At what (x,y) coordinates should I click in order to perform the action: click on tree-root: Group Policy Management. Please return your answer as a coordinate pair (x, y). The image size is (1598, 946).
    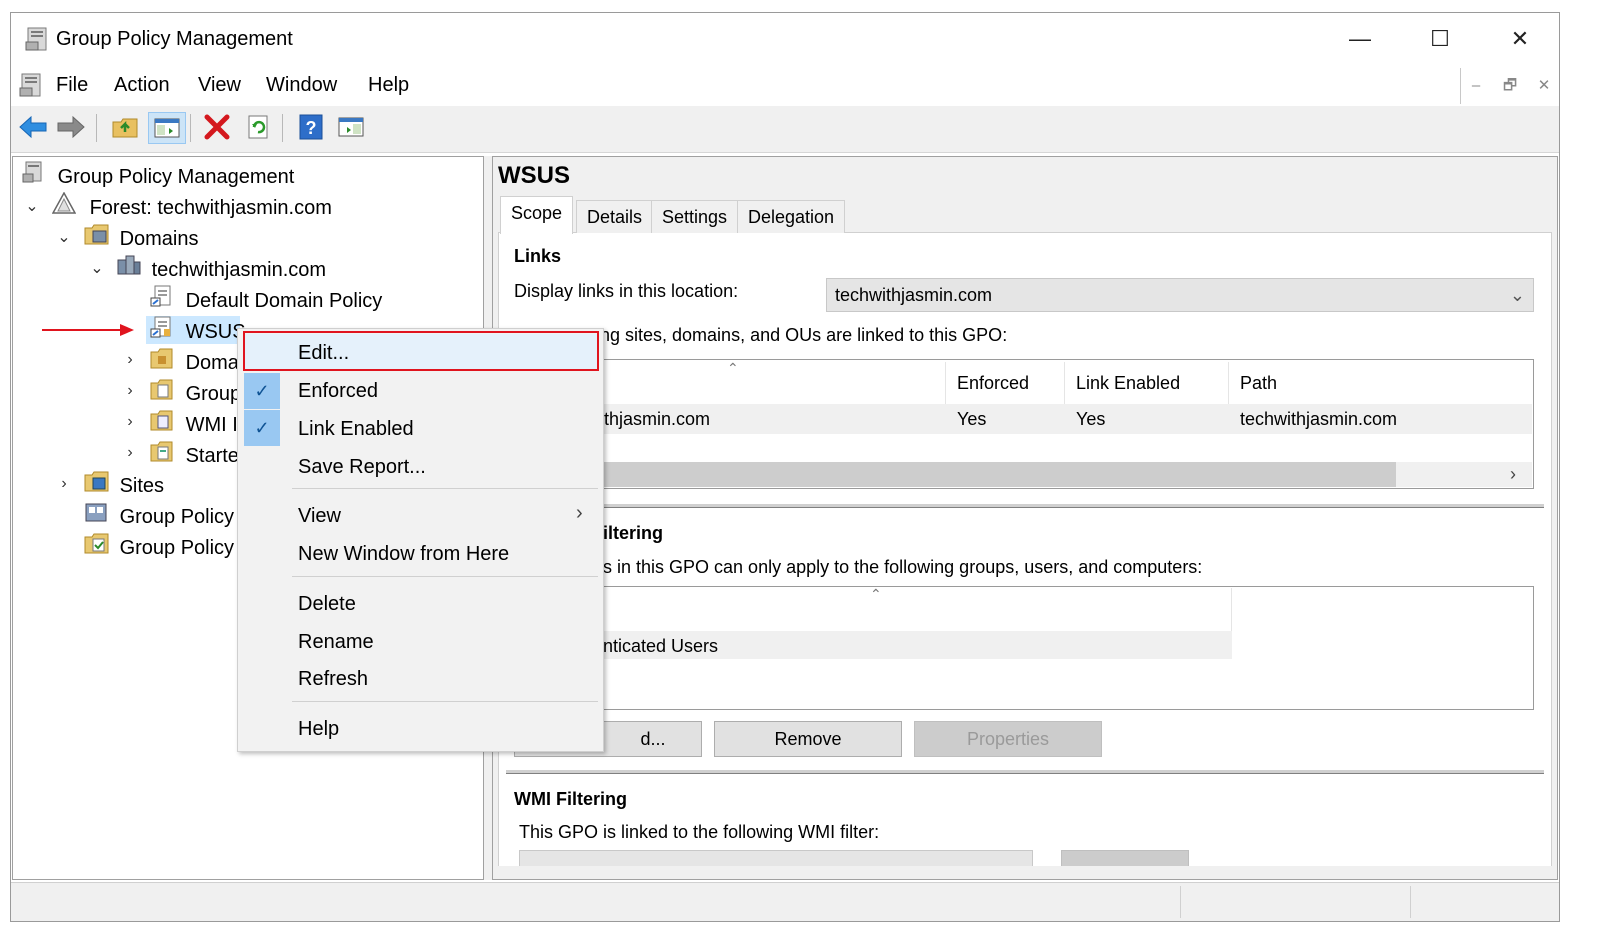
    Looking at the image, I should click on (158, 175).